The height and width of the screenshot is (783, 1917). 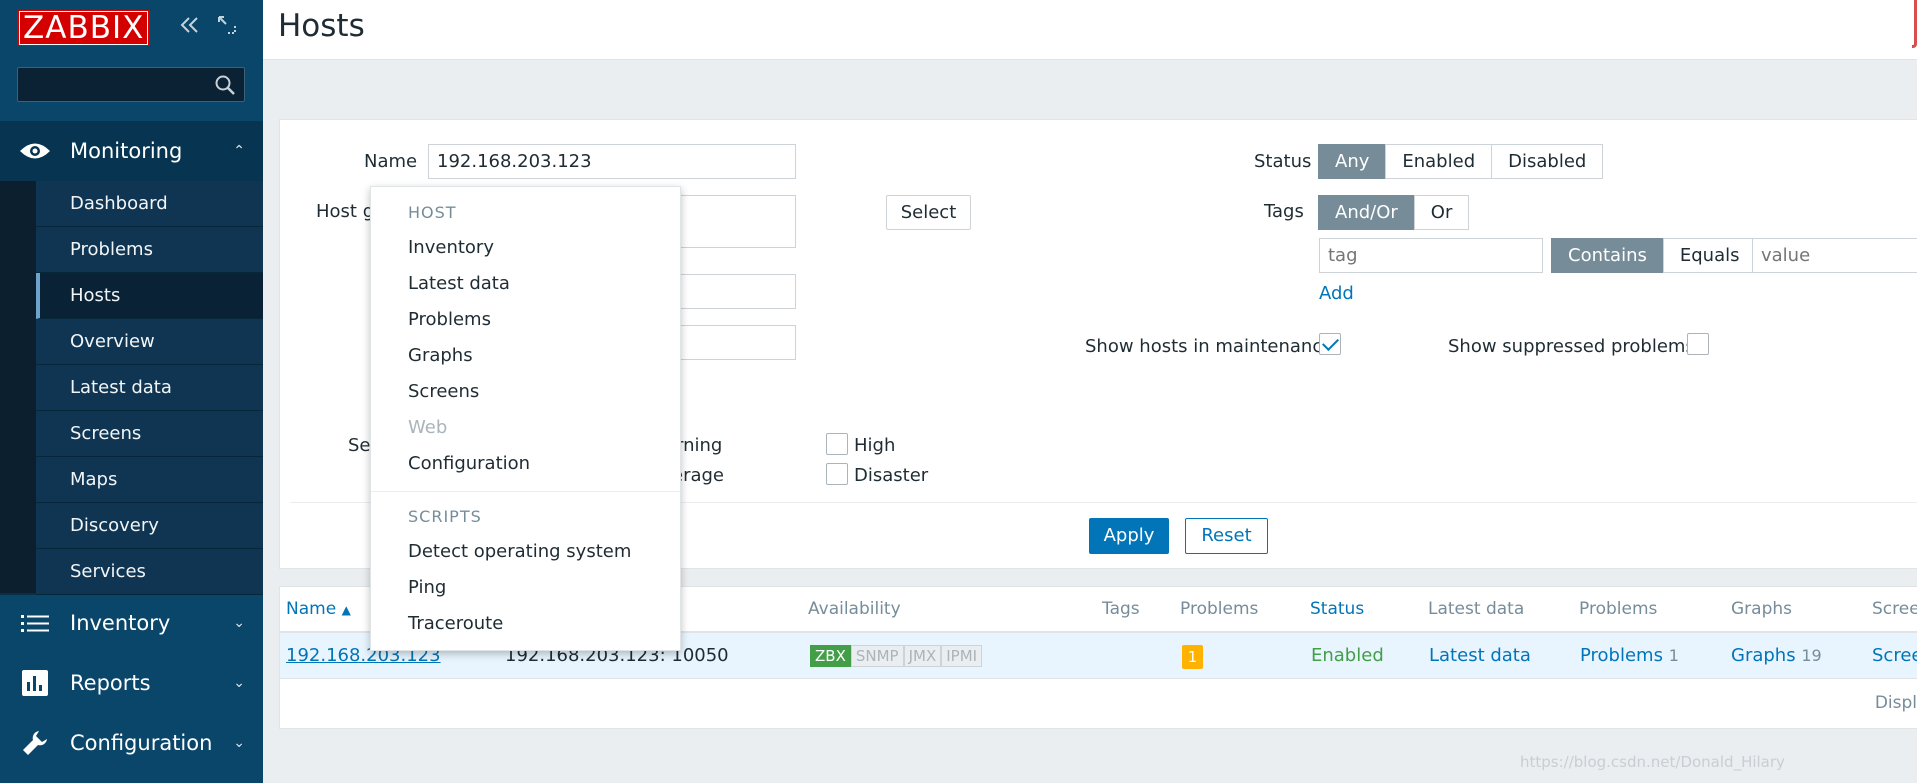 What do you see at coordinates (1439, 161) in the screenshot?
I see `status-enabled: Enabled` at bounding box center [1439, 161].